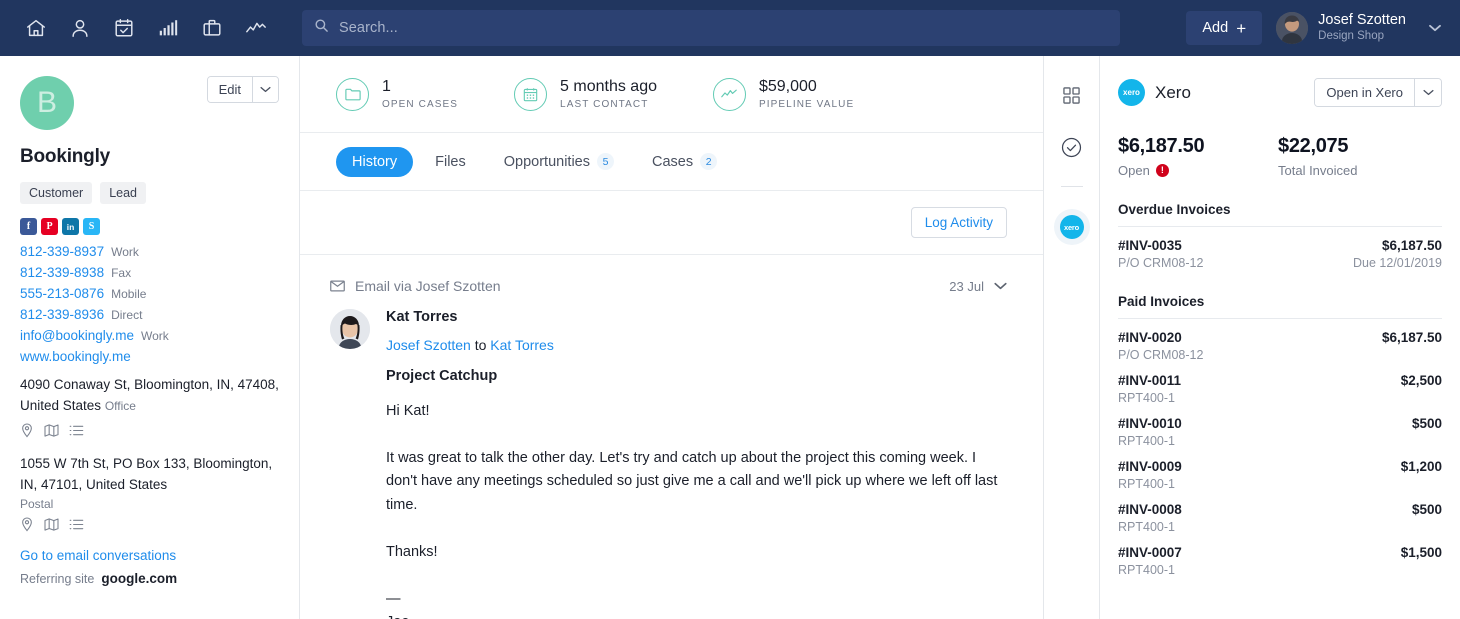 The width and height of the screenshot is (1460, 619). Describe the element at coordinates (155, 336) in the screenshot. I see `email-label: Work` at that location.